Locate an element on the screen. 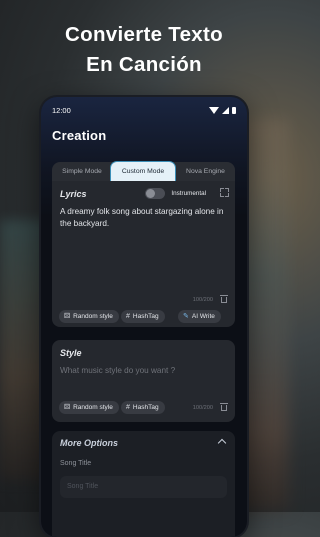  chevron-up-icon is located at coordinates (222, 443).